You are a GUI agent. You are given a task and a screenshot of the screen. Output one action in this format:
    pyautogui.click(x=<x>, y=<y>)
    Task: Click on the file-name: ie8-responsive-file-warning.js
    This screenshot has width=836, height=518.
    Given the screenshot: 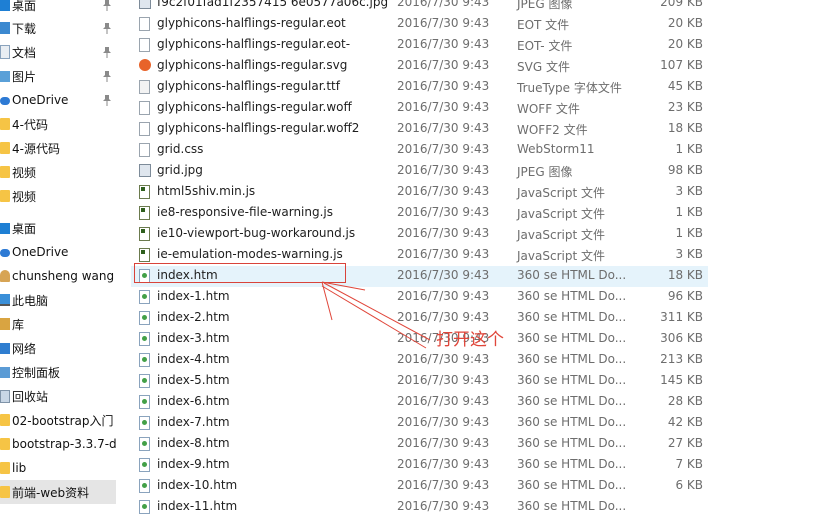 What is the action you would take?
    pyautogui.click(x=245, y=212)
    